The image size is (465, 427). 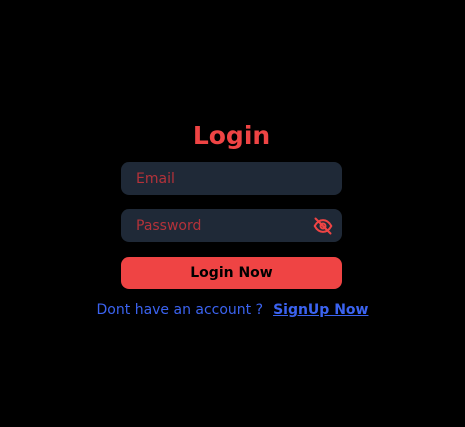 I want to click on eye-off-icon, so click(x=323, y=226).